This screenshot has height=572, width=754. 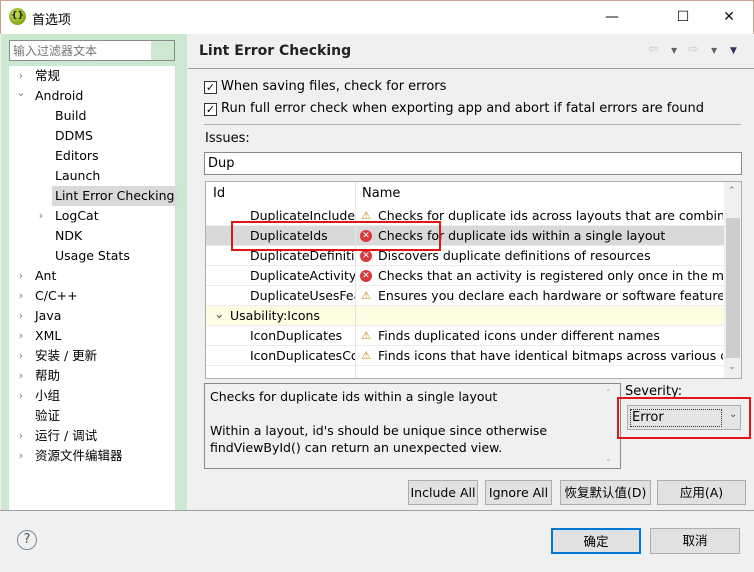 I want to click on divider, so click(x=472, y=124).